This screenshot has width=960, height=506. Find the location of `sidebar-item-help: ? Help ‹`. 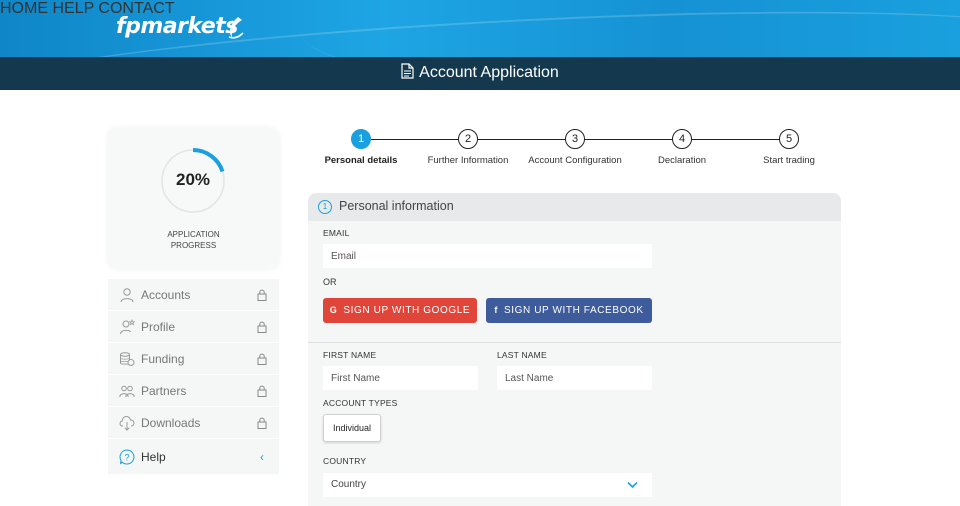

sidebar-item-help: ? Help ‹ is located at coordinates (193, 457).